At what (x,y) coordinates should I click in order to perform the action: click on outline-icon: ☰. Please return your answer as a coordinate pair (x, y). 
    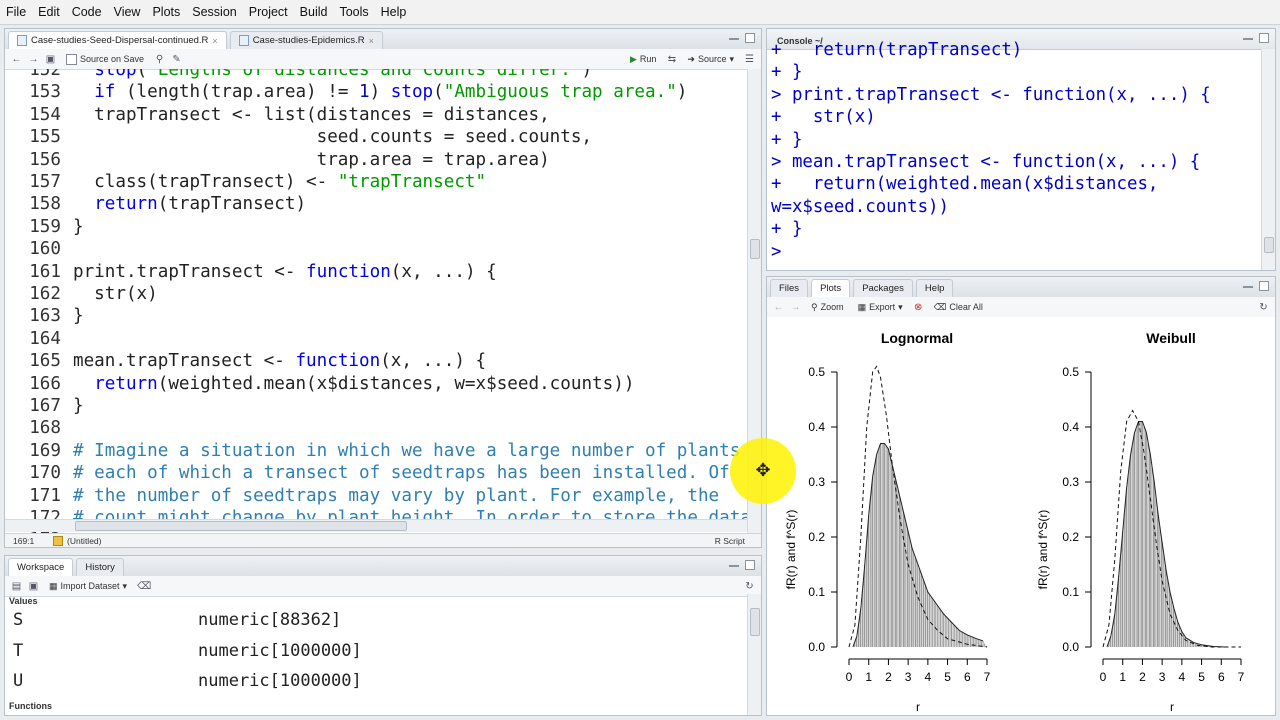
    Looking at the image, I should click on (749, 59).